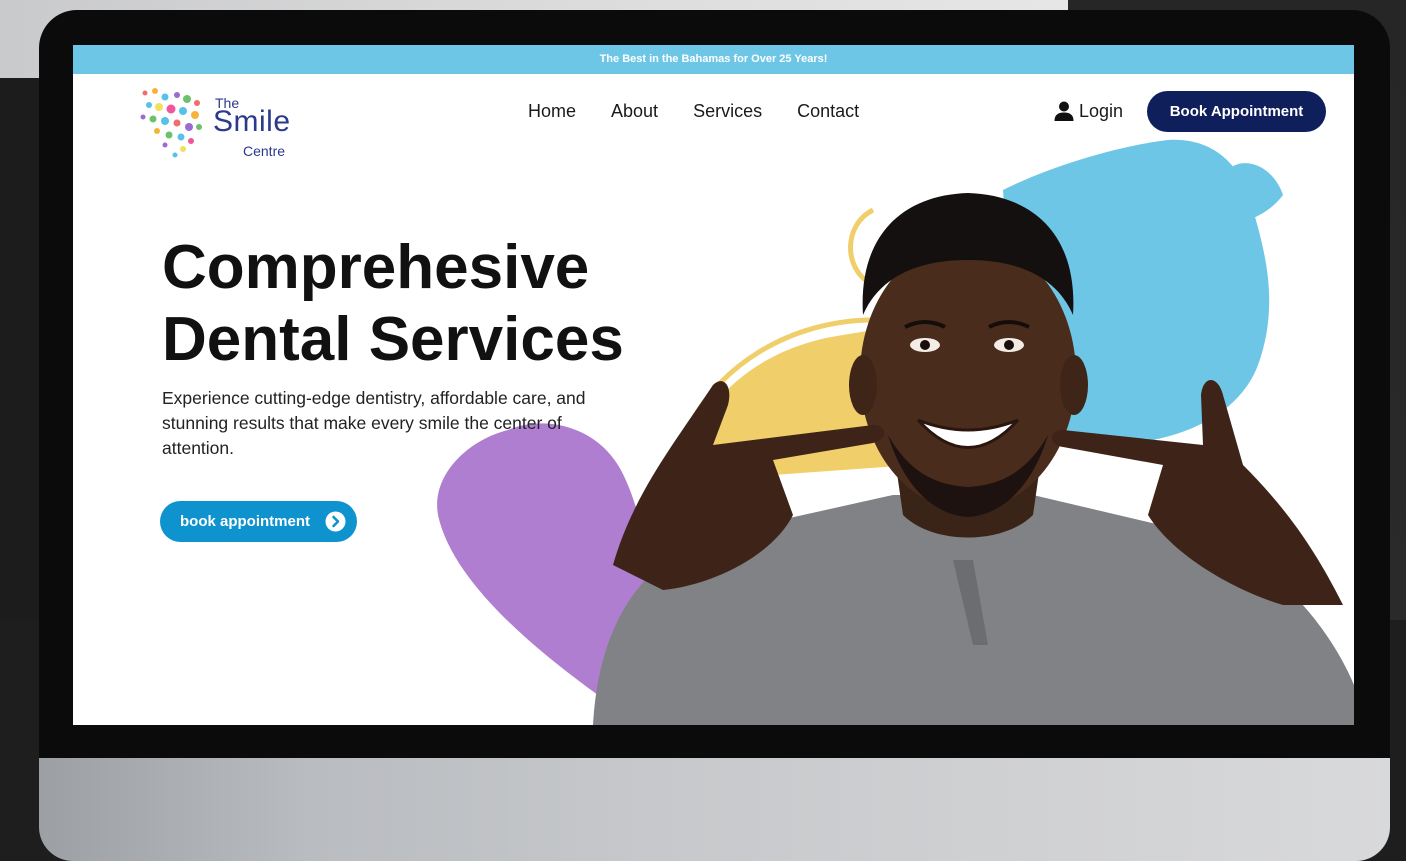 The width and height of the screenshot is (1406, 861). I want to click on hero-title: Comprehesive Dental Services, so click(442, 304).